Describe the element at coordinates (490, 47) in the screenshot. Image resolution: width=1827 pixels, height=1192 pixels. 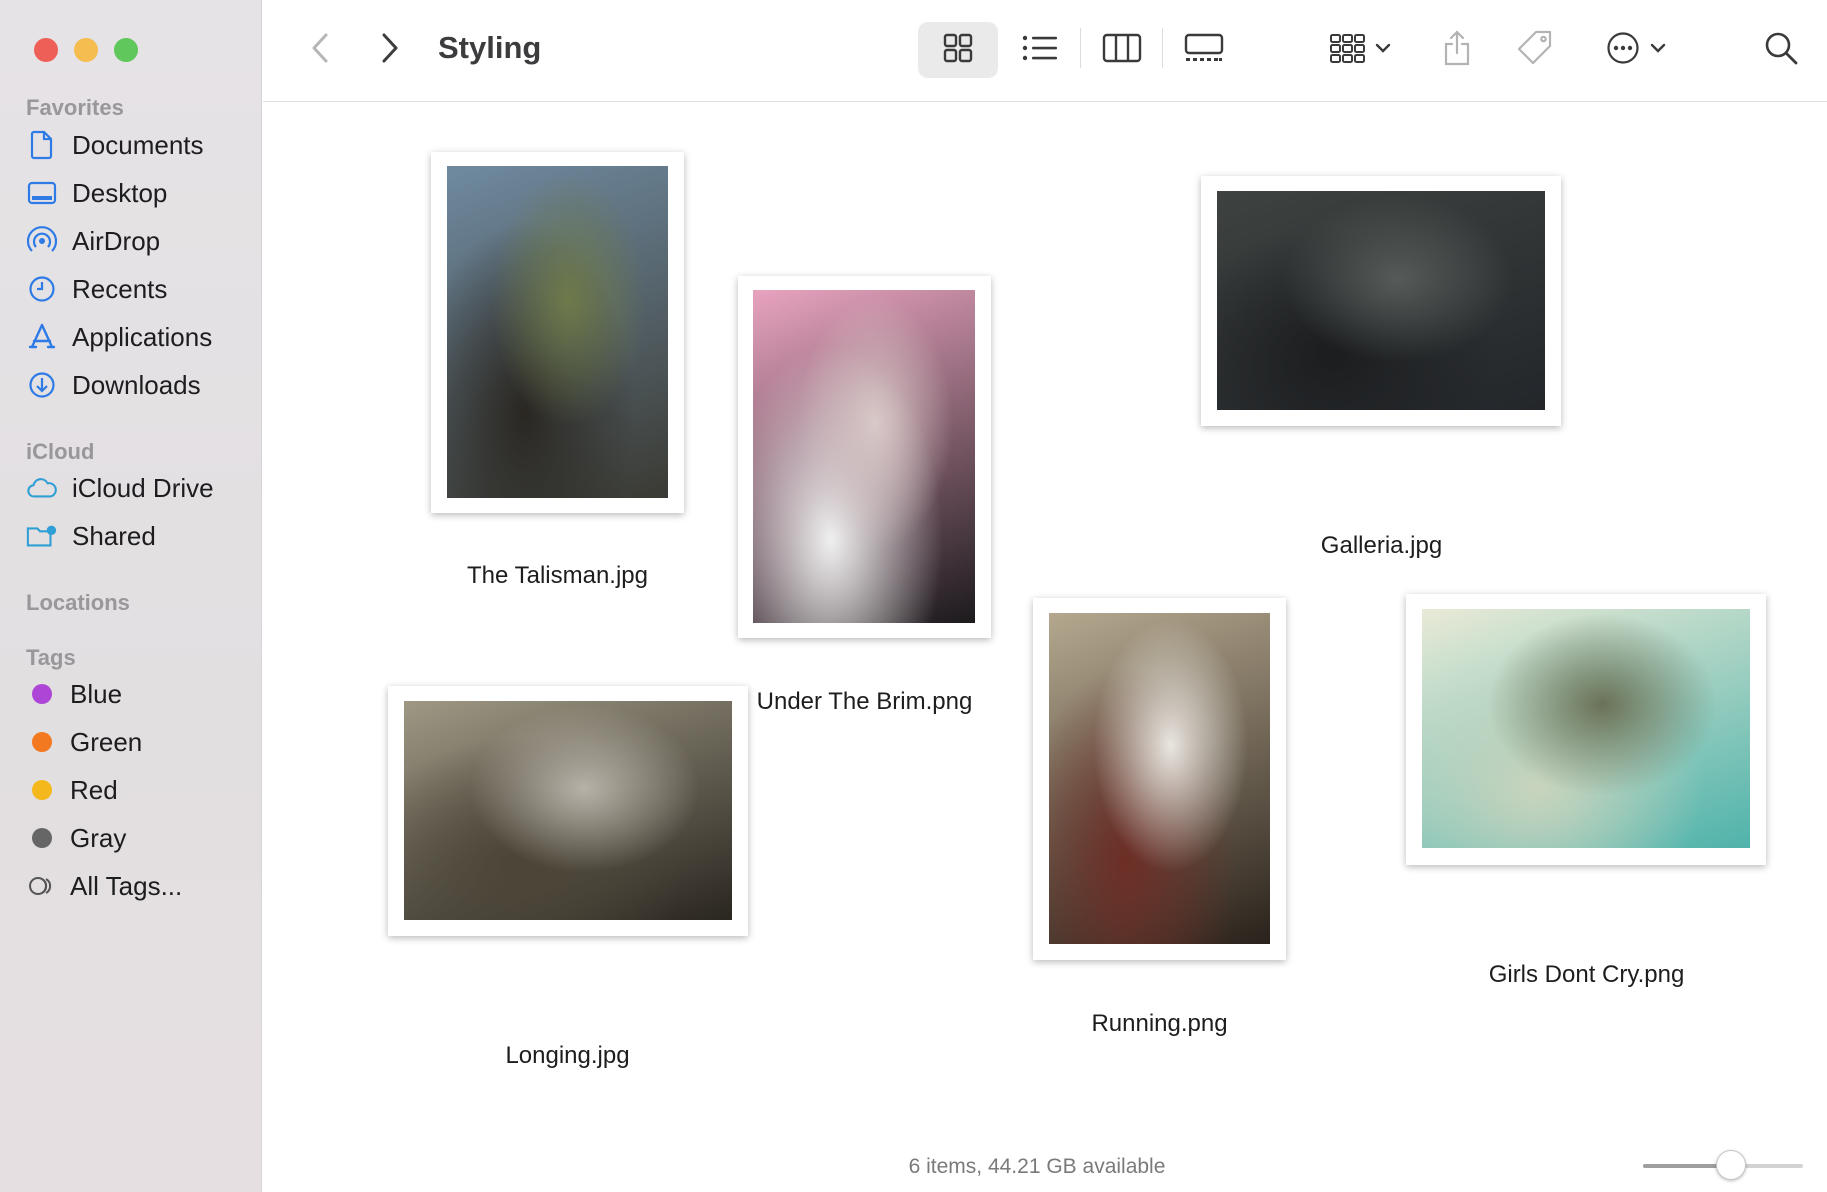
I see `window-title: Styling` at that location.